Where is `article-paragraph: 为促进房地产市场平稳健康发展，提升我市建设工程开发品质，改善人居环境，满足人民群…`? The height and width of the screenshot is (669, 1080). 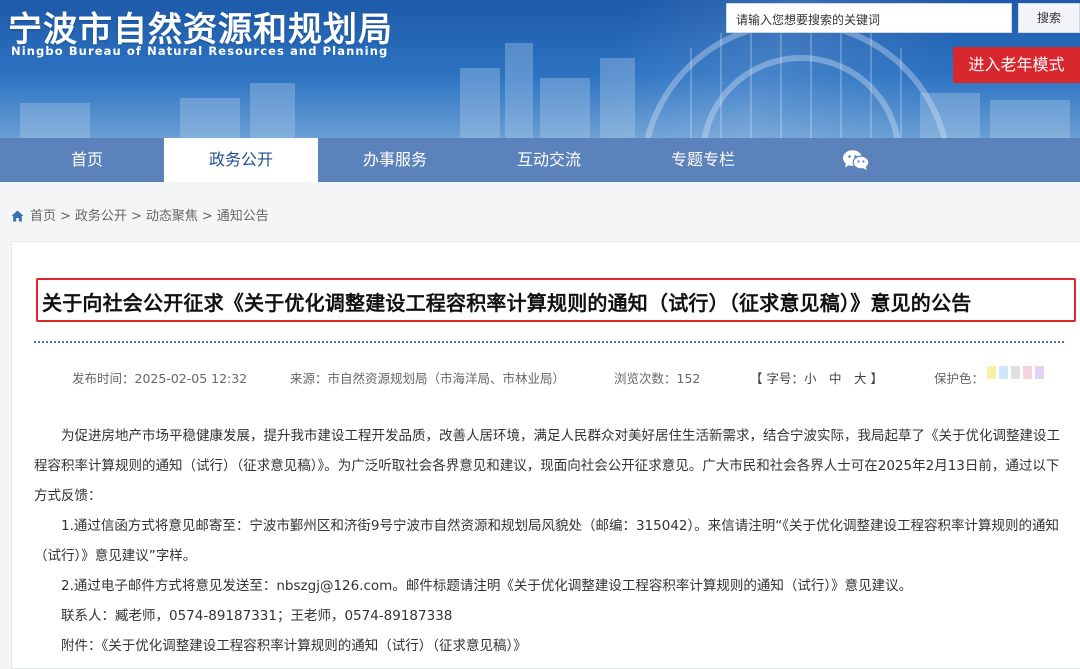
article-paragraph: 为促进房地产市场平稳健康发展，提升我市建设工程开发品质，改善人居环境，满足人民群… is located at coordinates (547, 466).